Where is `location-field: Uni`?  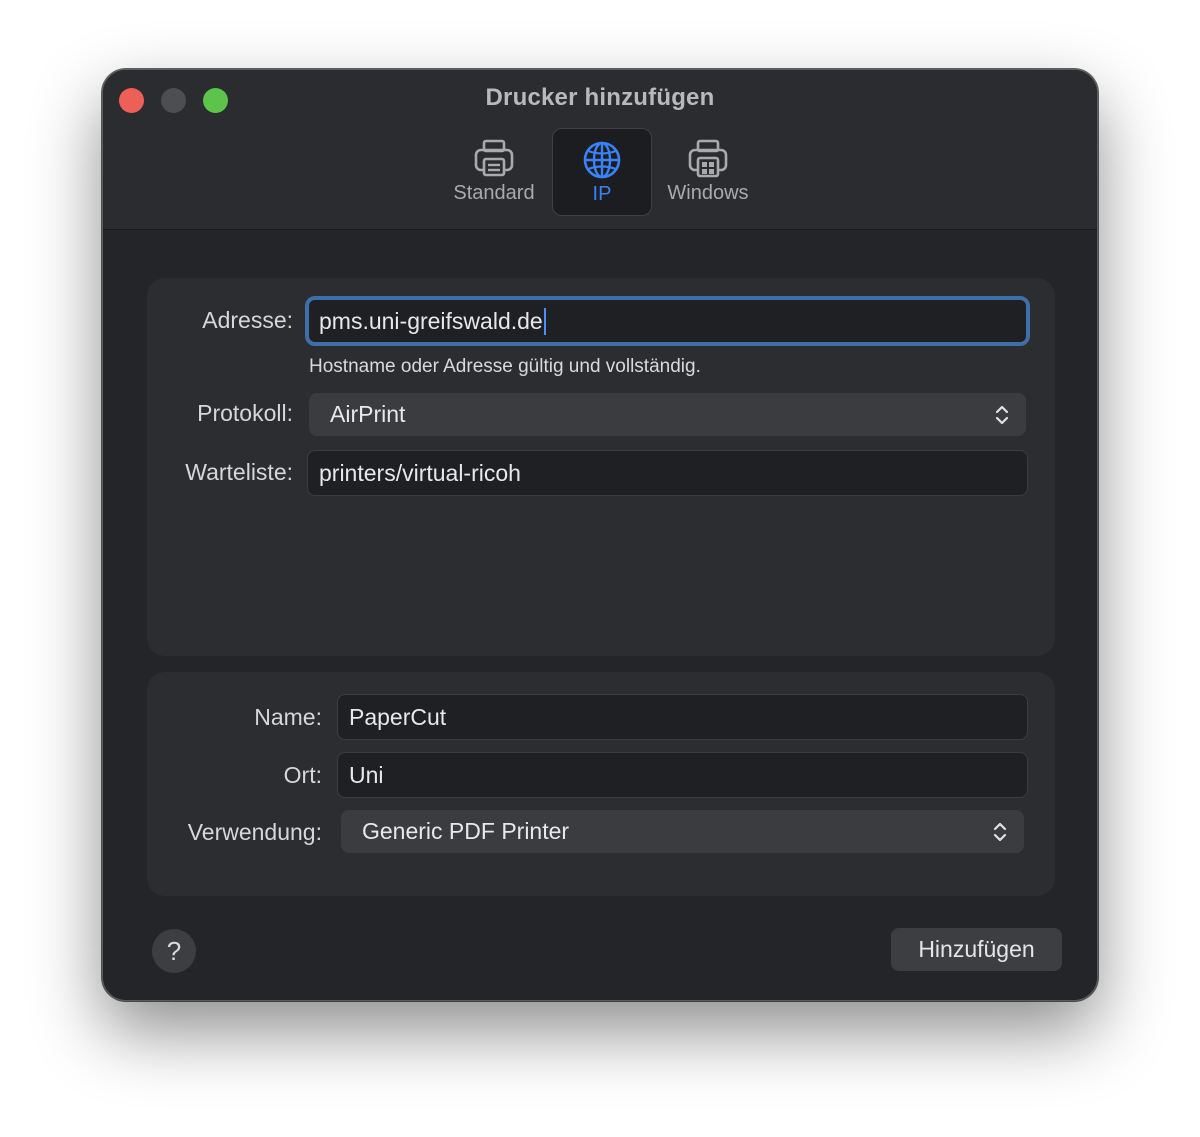 location-field: Uni is located at coordinates (682, 775).